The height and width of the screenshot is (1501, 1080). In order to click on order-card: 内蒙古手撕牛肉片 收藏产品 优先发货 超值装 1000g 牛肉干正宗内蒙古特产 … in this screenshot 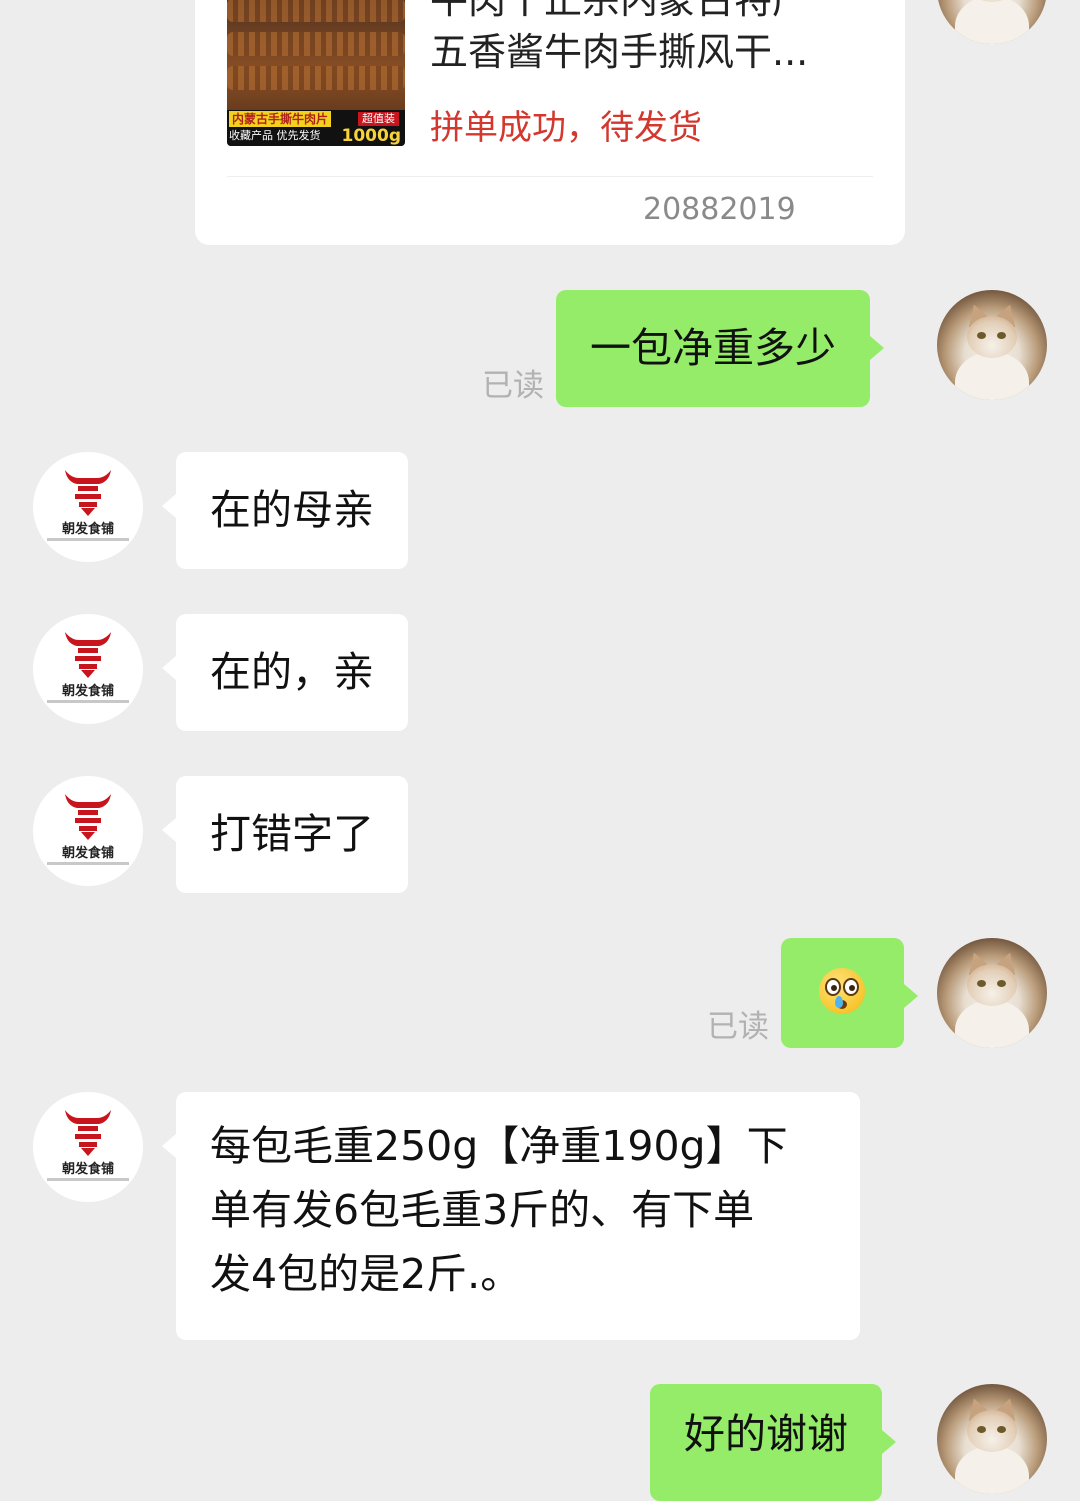, I will do `click(550, 122)`.